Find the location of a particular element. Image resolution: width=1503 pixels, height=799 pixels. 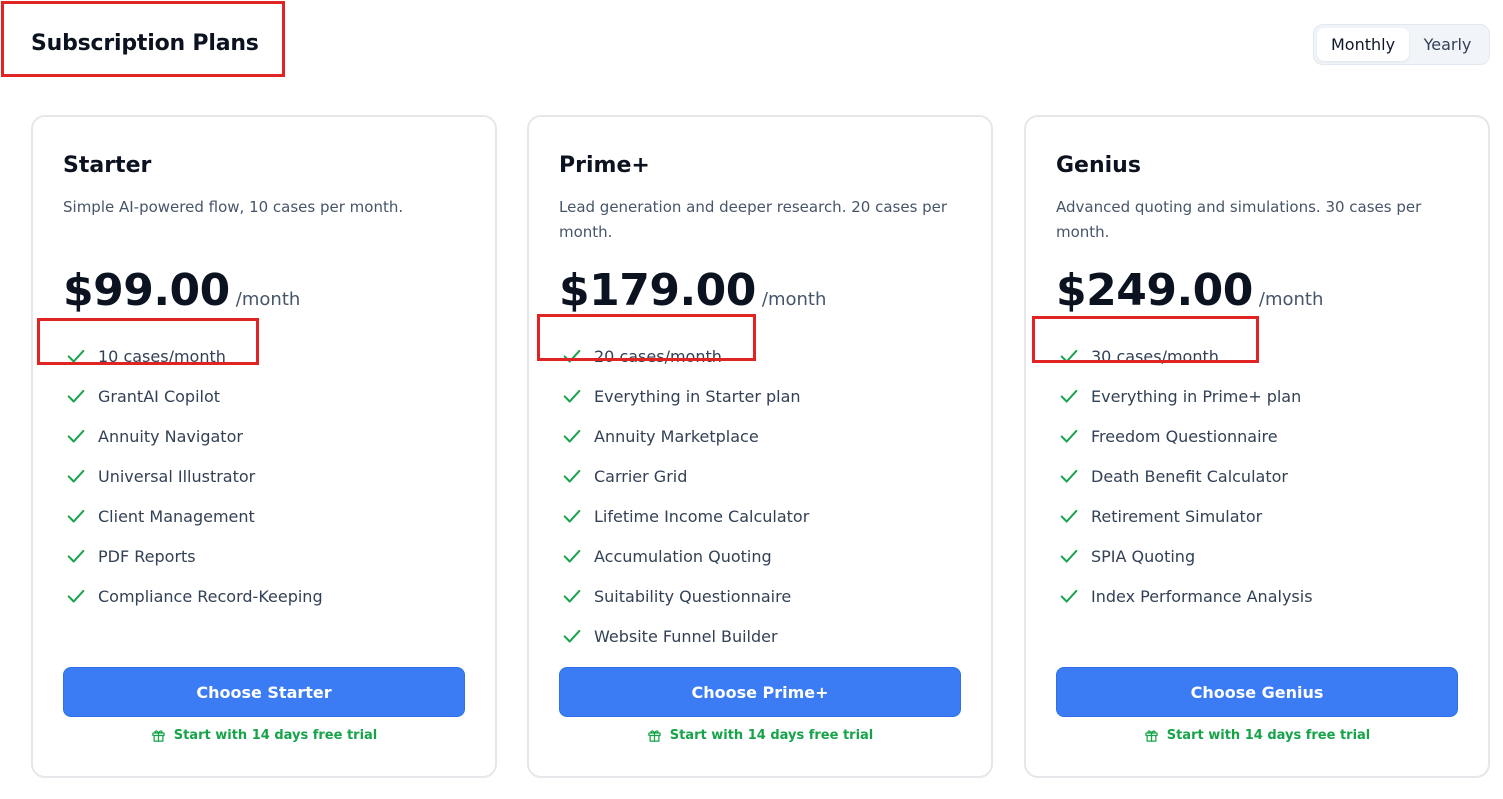

toggle-monthly: Monthly is located at coordinates (1363, 44).